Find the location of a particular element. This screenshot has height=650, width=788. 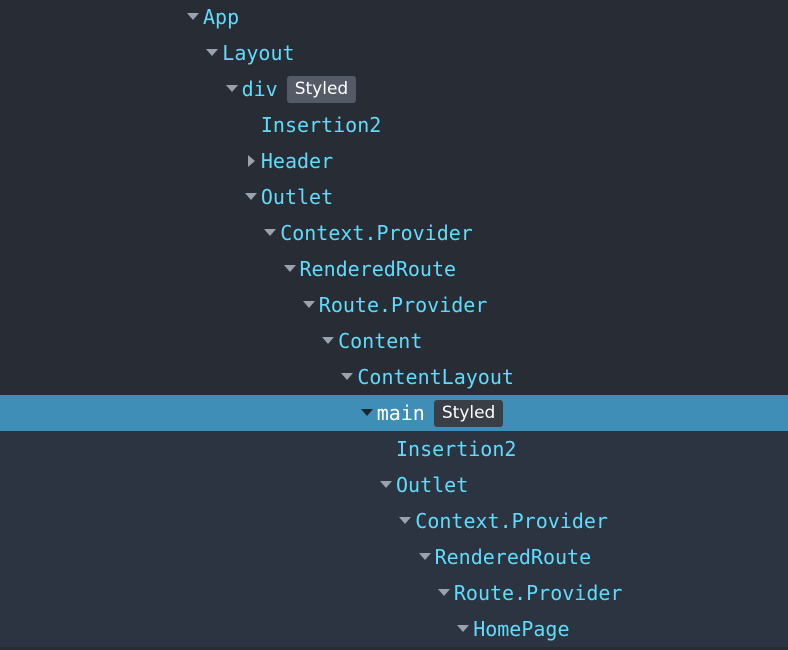

tree-node-header: Header is located at coordinates (394, 161).